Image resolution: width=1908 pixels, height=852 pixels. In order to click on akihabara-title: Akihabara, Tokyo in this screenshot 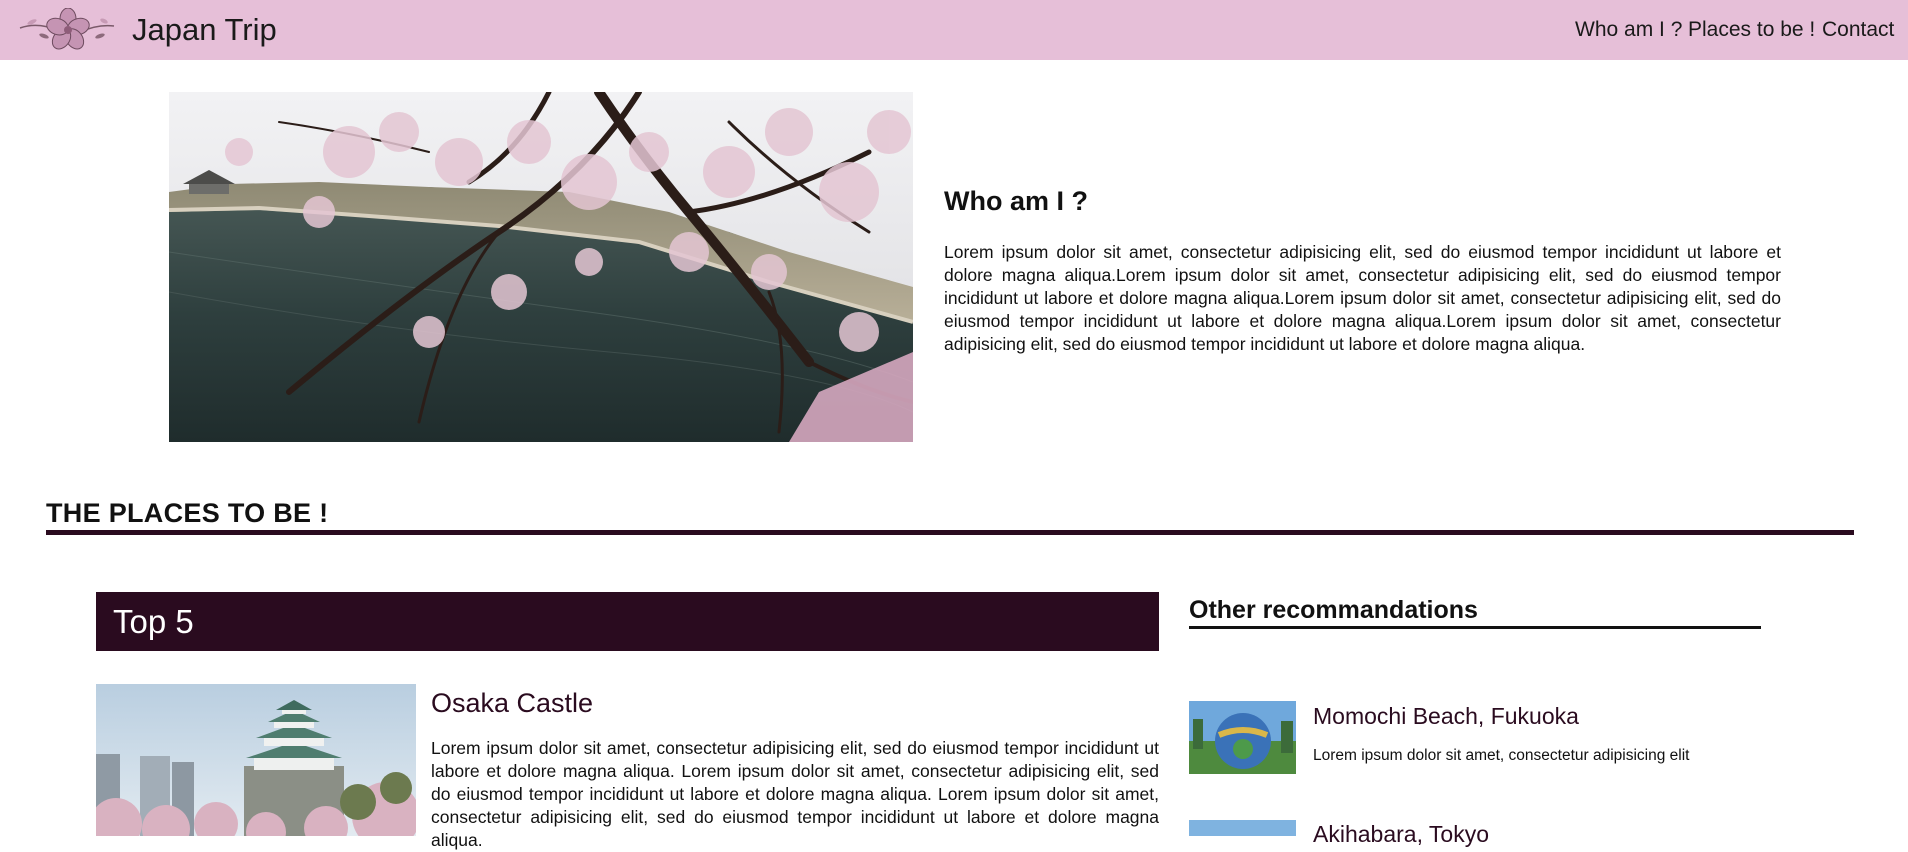, I will do `click(1401, 834)`.